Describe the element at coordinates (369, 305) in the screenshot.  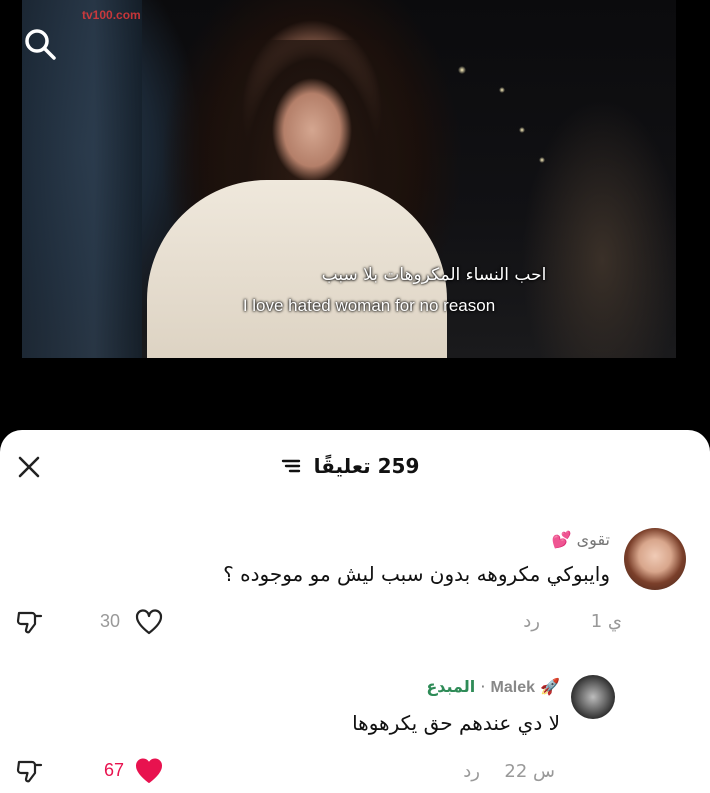
I see `subtitle-english: I love hated woman for no reason` at that location.